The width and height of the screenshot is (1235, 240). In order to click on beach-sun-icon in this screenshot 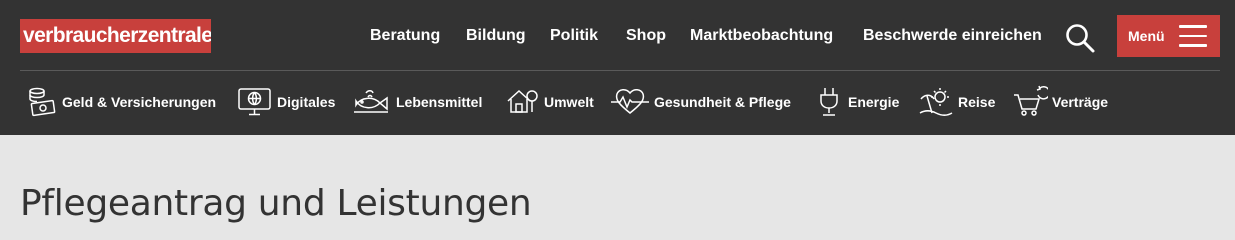, I will do `click(936, 102)`.